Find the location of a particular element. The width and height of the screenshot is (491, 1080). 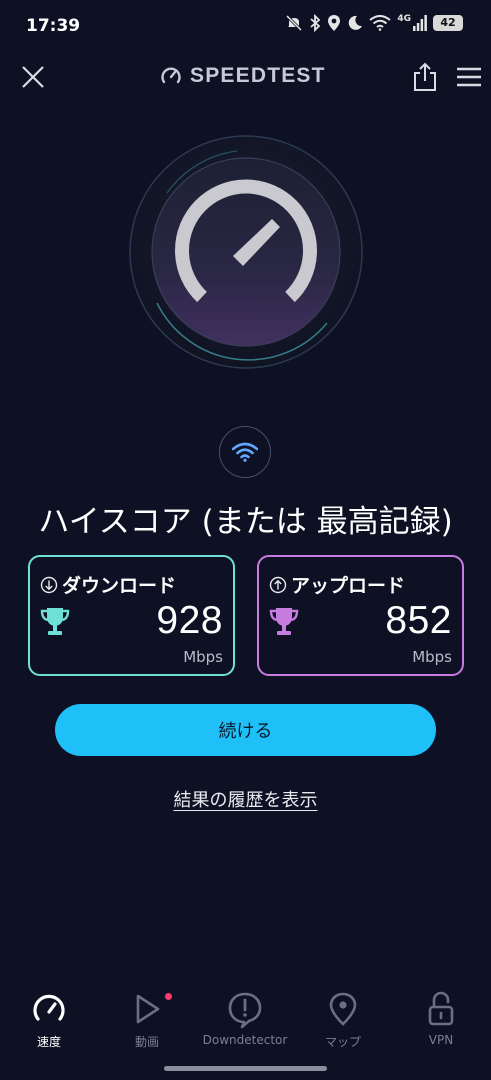

nav-item-speed: 速度 is located at coordinates (49, 1020).